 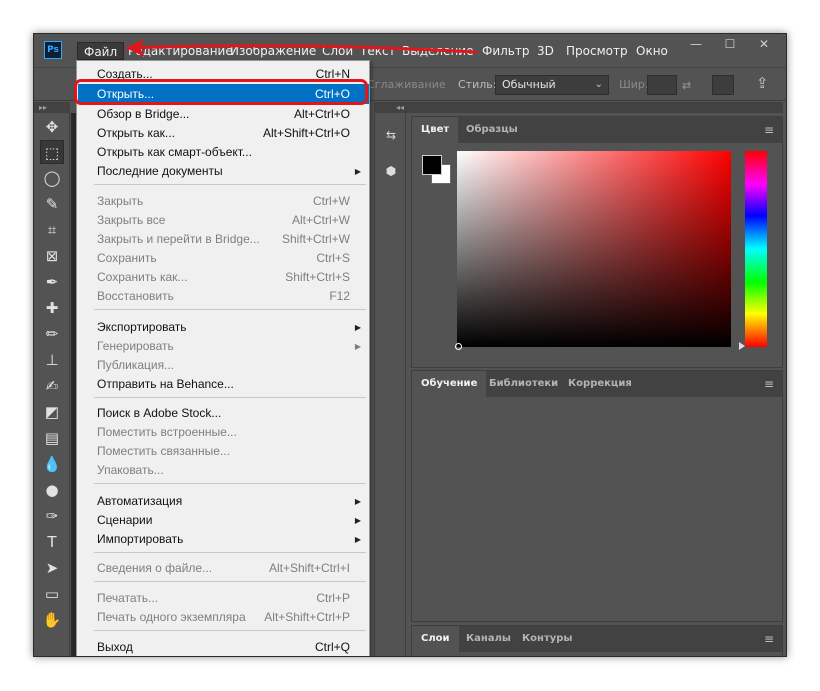 I want to click on lasso-tool-icon: ◯, so click(x=52, y=178).